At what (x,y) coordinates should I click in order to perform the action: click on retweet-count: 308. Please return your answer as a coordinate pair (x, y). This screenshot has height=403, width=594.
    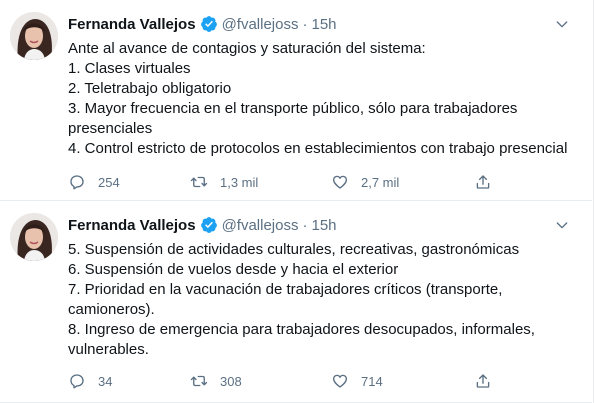
    Looking at the image, I should click on (231, 381).